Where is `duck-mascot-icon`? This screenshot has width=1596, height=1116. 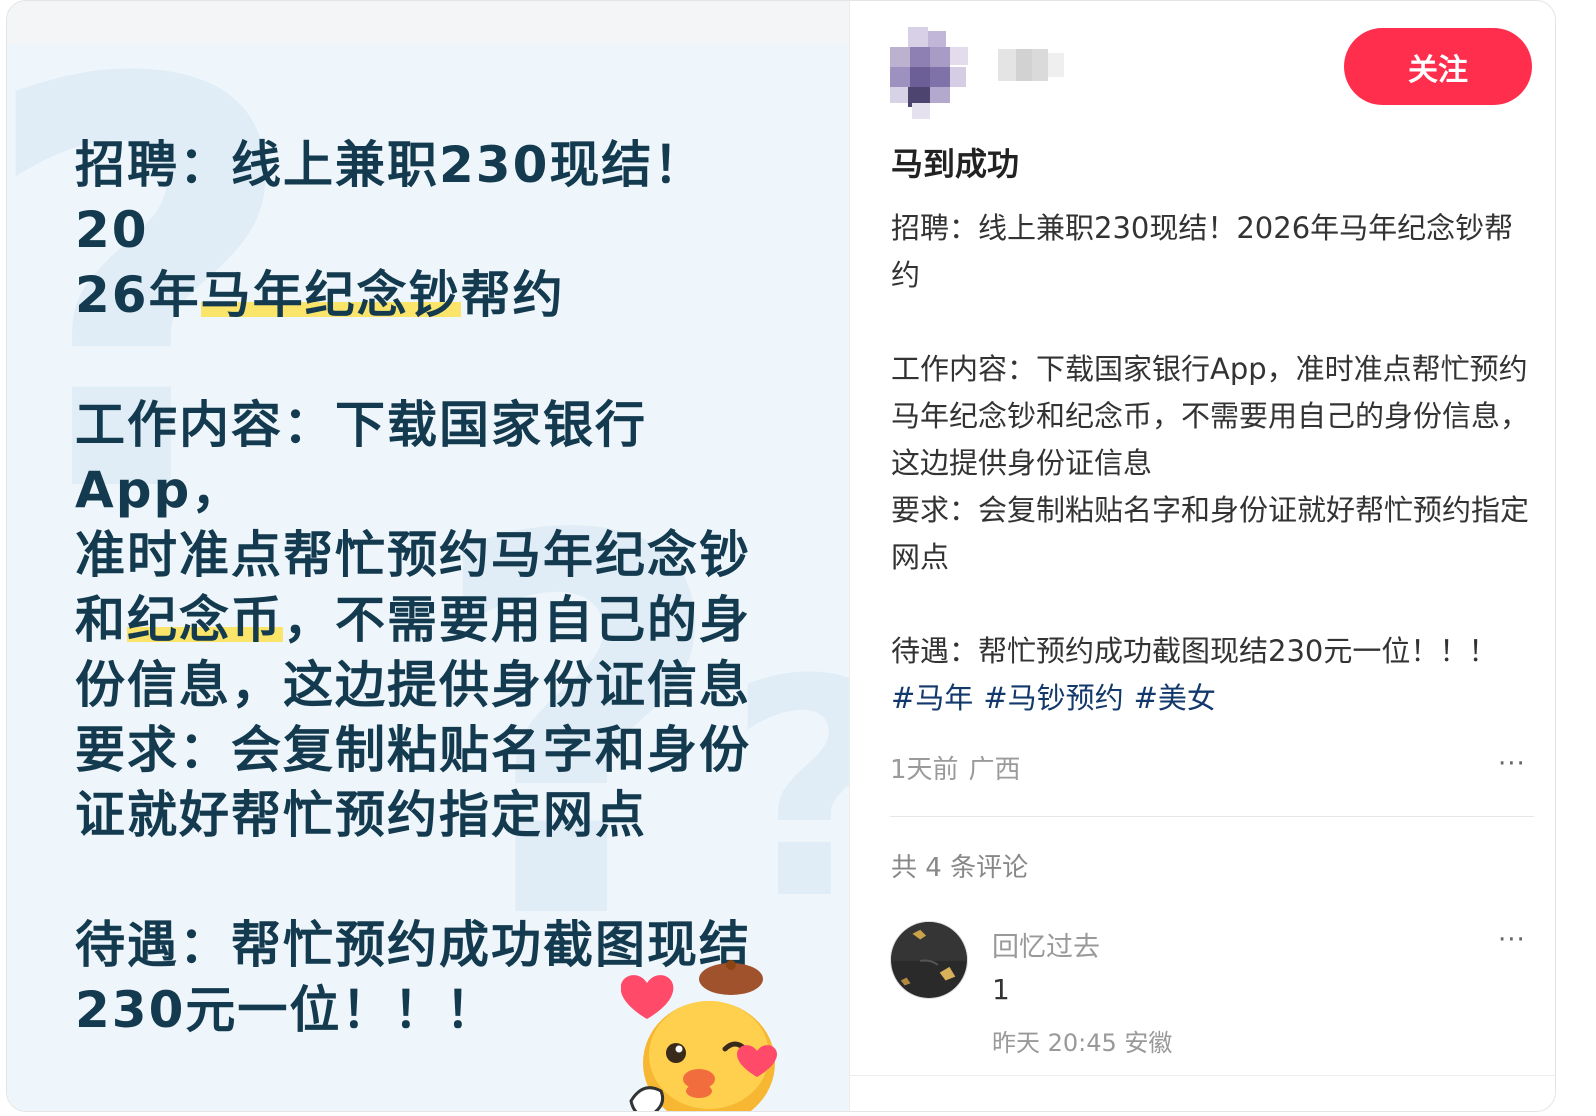 duck-mascot-icon is located at coordinates (699, 1035).